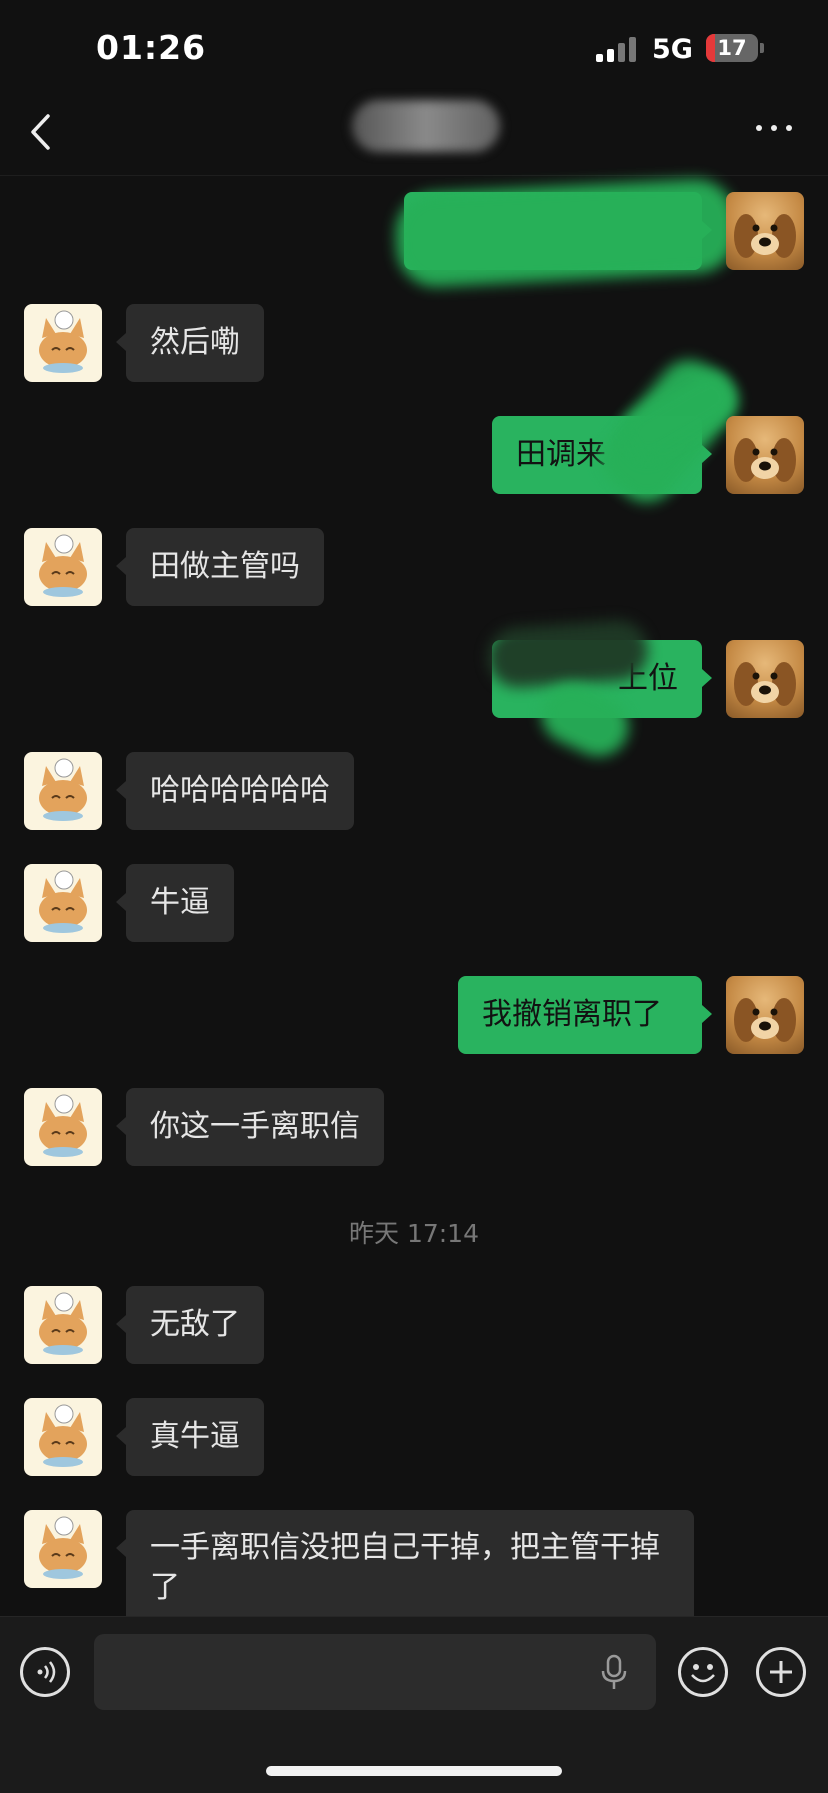  What do you see at coordinates (776, 128) in the screenshot?
I see `ellipsis-icon` at bounding box center [776, 128].